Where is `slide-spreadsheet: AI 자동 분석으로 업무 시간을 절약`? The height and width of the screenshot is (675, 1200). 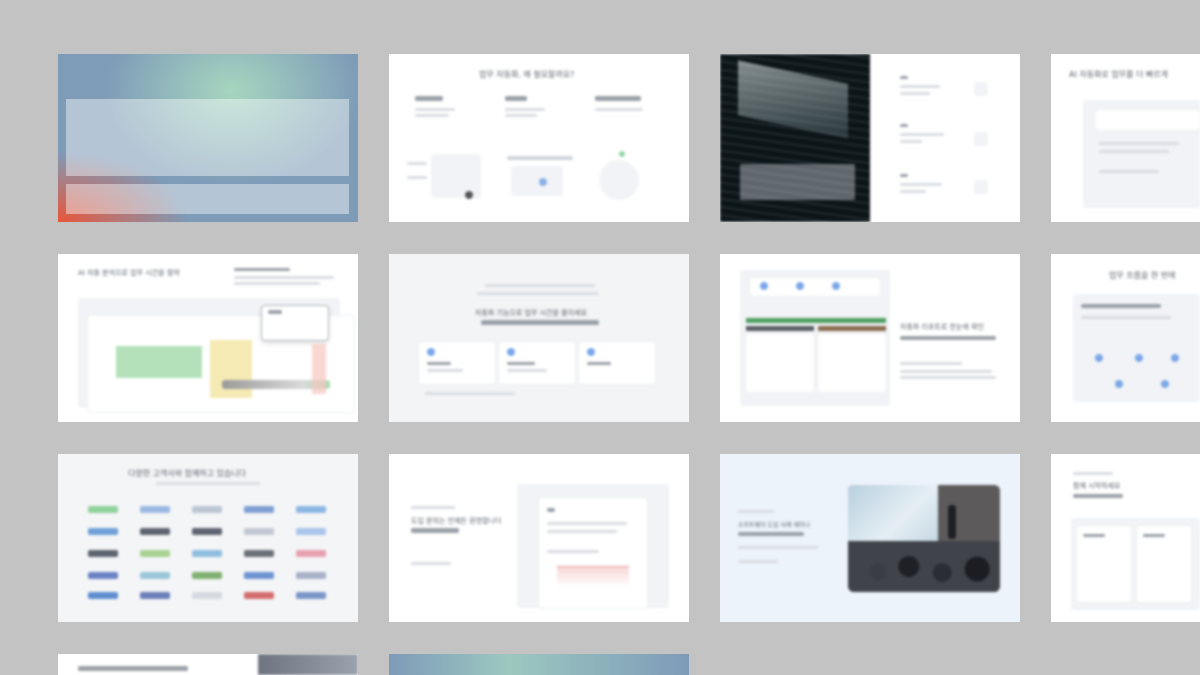 slide-spreadsheet: AI 자동 분석으로 업무 시간을 절약 is located at coordinates (208, 338).